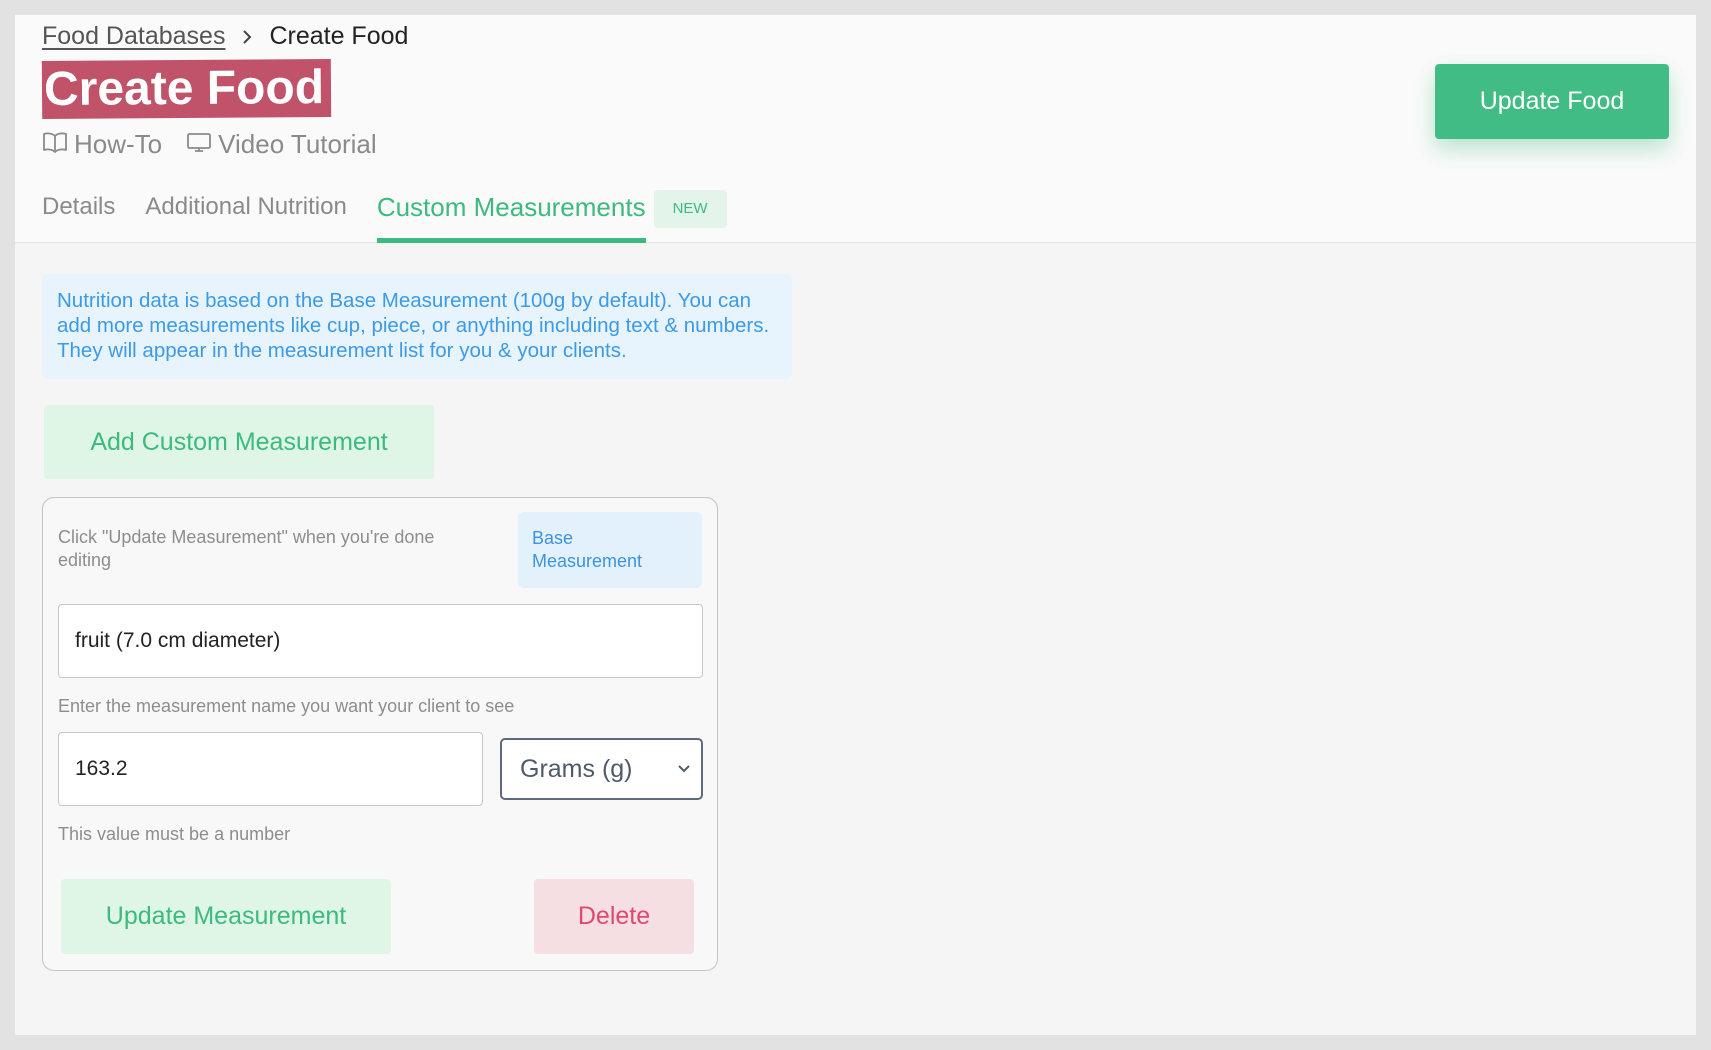 Image resolution: width=1711 pixels, height=1050 pixels. I want to click on breadcrumb-food-databases-link: Food Databases, so click(133, 36).